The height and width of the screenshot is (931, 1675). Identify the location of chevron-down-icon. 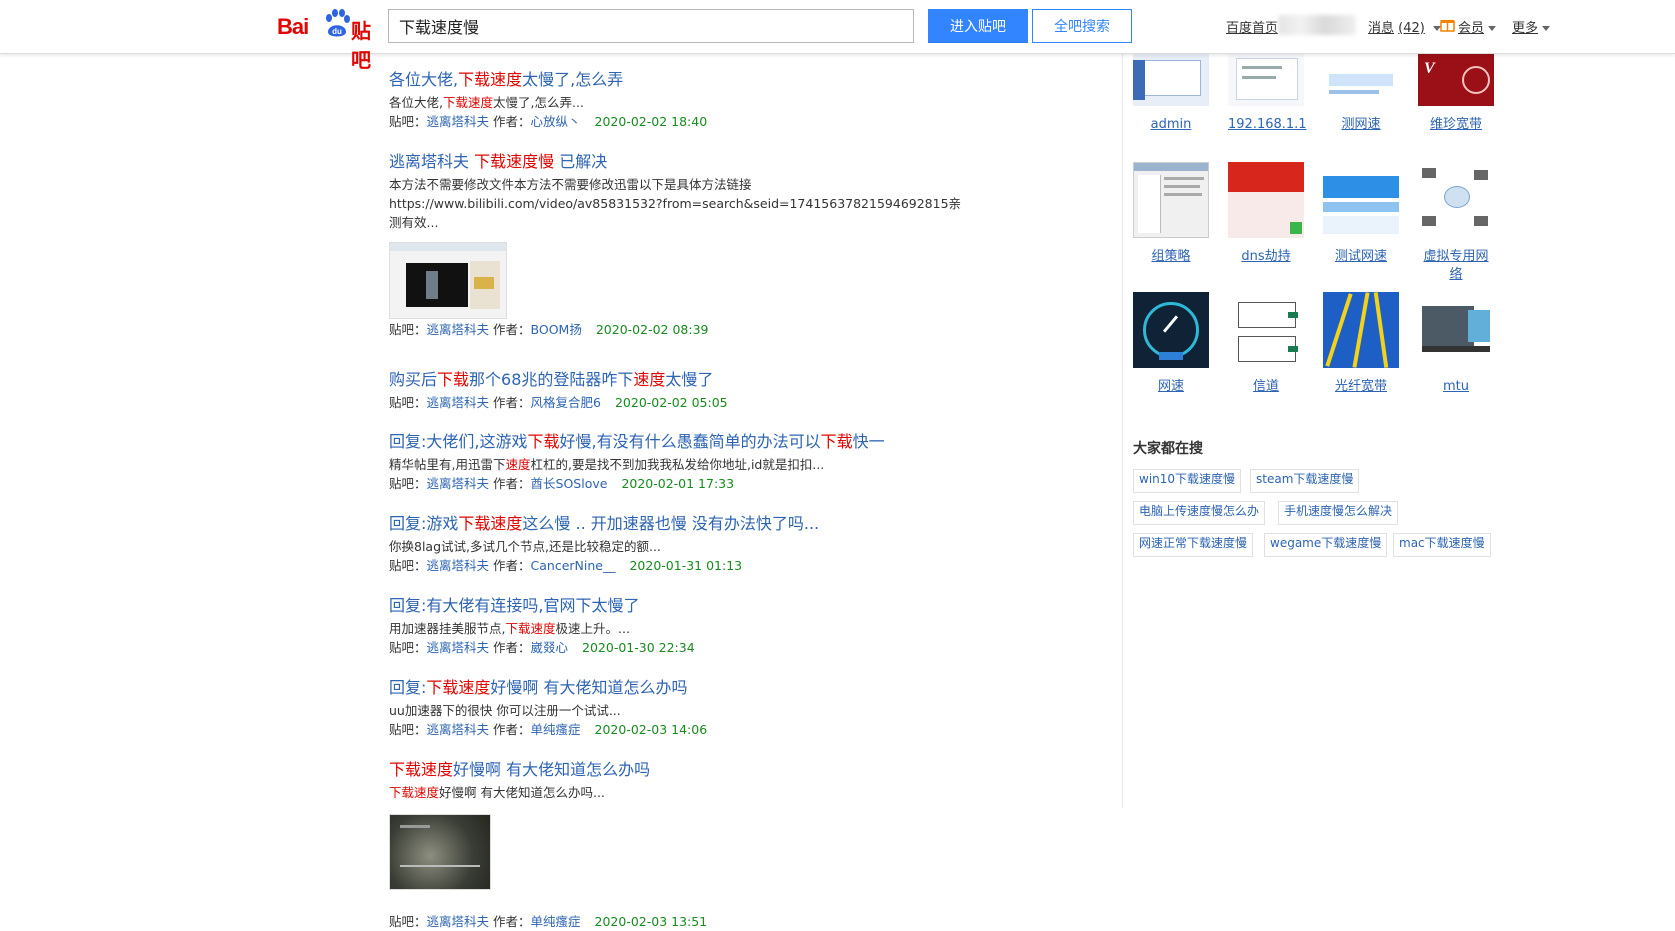
(1492, 28).